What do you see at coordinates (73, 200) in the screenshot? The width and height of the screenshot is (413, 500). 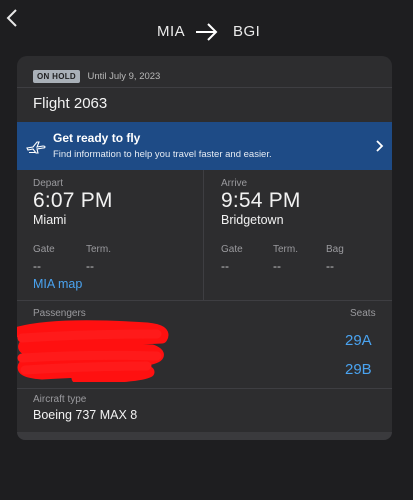 I see `depart-time: 6:07 PM` at bounding box center [73, 200].